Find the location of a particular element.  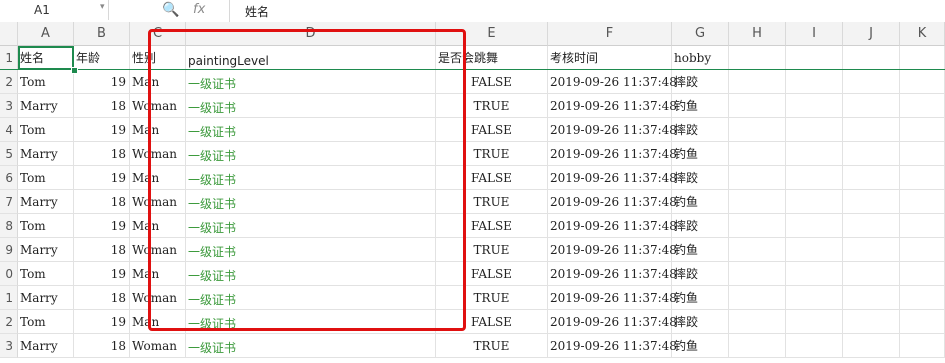

row-header: 7 is located at coordinates (9, 202).